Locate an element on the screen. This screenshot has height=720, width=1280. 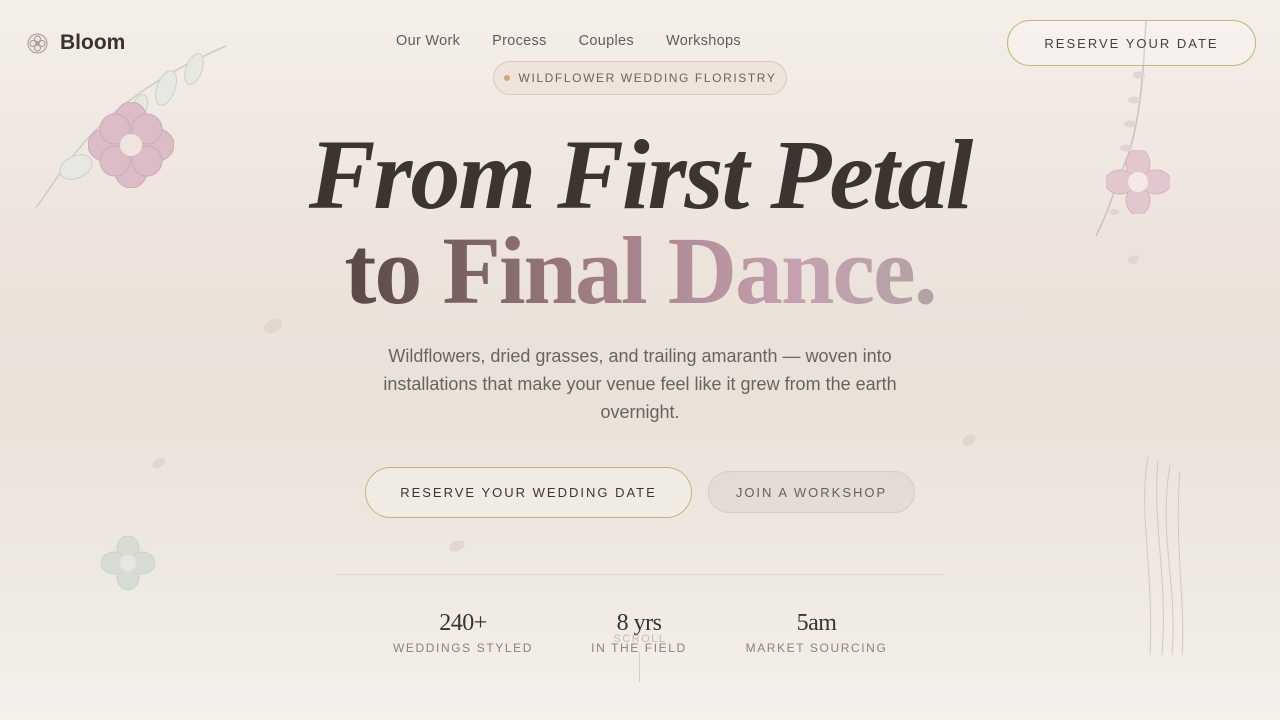
stat-years: 8 yrs In the field is located at coordinates (639, 631).